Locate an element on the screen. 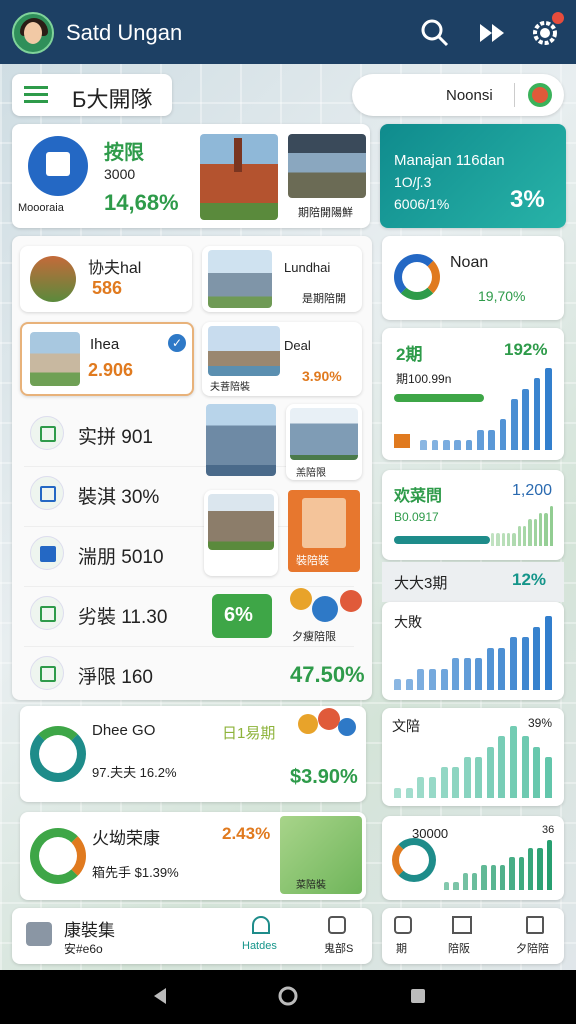  row-1-label: 实拼 901 is located at coordinates (115, 435).